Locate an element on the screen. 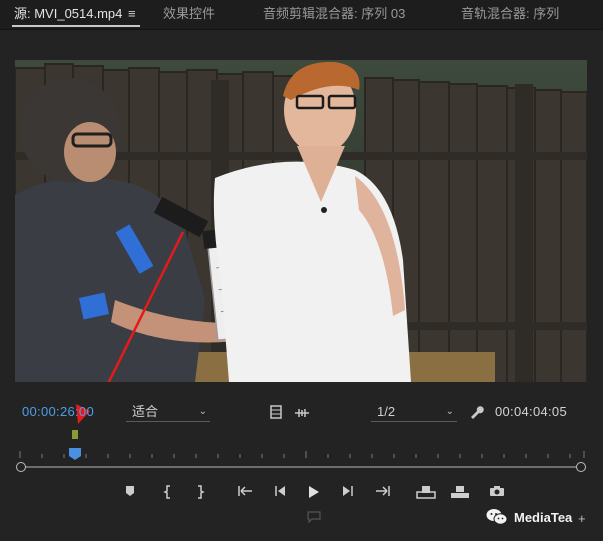 Image resolution: width=603 pixels, height=541 pixels. mark-in-icon is located at coordinates (166, 492).